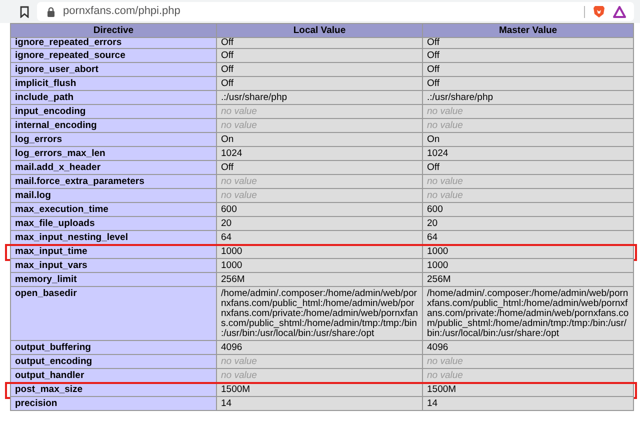 Image resolution: width=640 pixels, height=428 pixels. I want to click on directive-cell: mail.add_x_header, so click(113, 168).